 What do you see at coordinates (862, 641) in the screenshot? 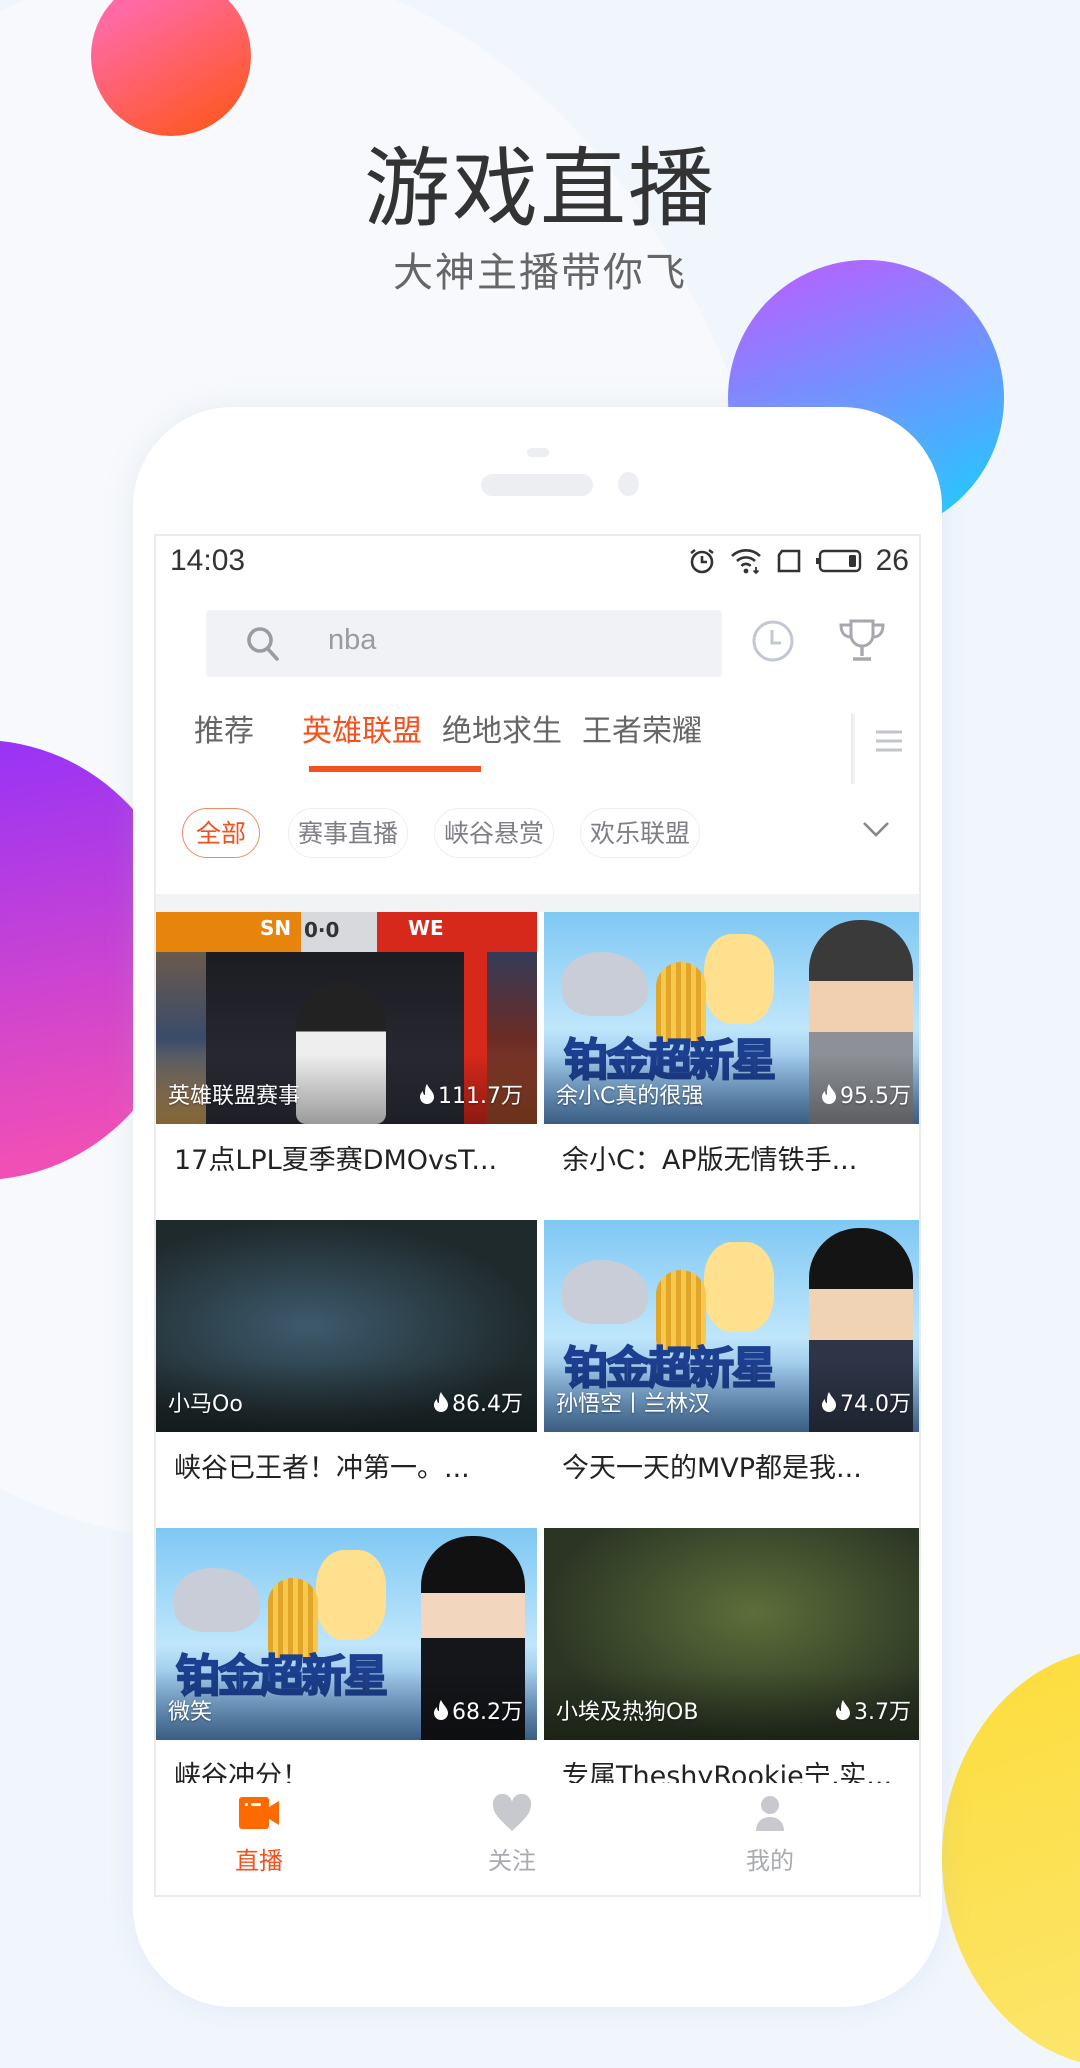
I see `trophy-icon` at bounding box center [862, 641].